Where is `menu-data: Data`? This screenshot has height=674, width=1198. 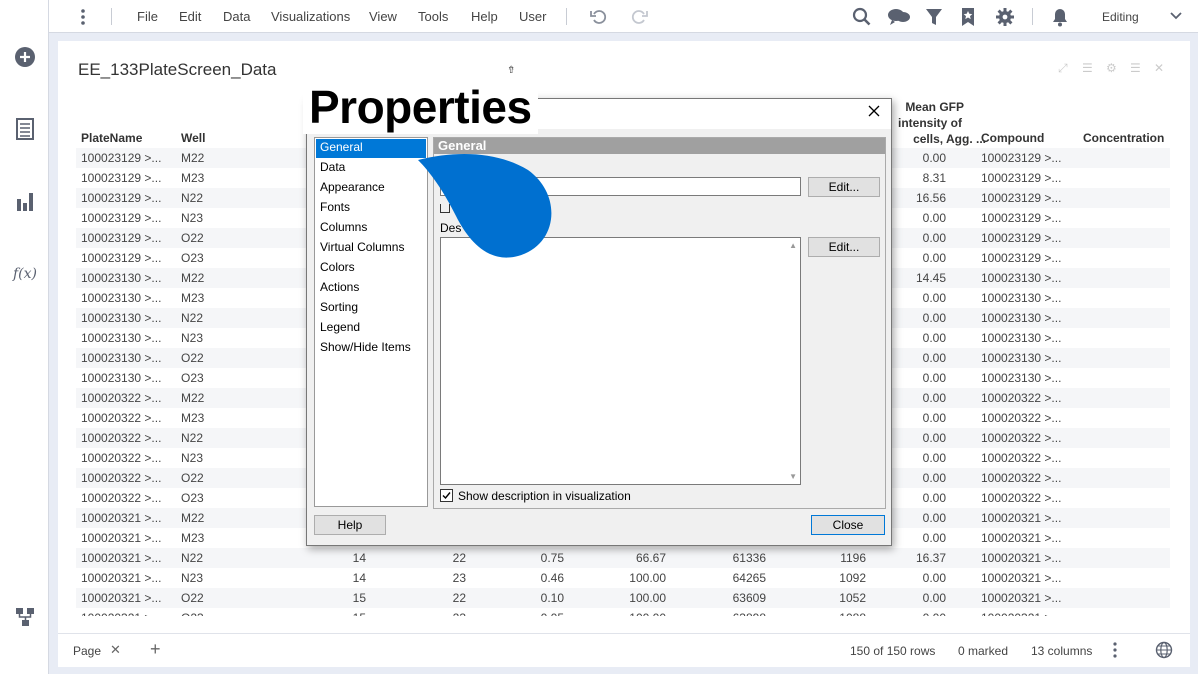
menu-data: Data is located at coordinates (236, 16).